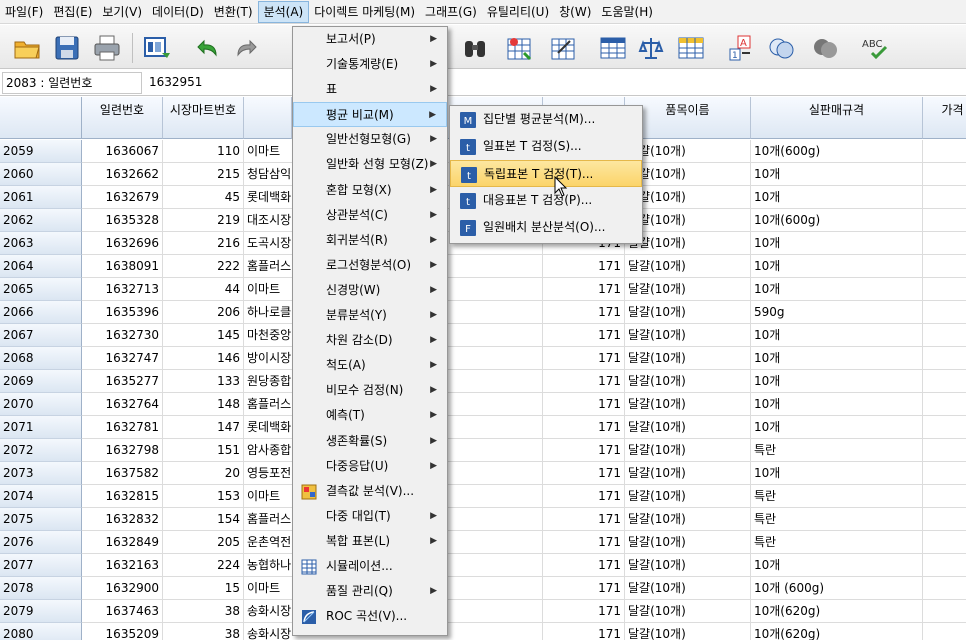 The image size is (966, 640). I want to click on cell-spec: 10개(620g), so click(837, 631).